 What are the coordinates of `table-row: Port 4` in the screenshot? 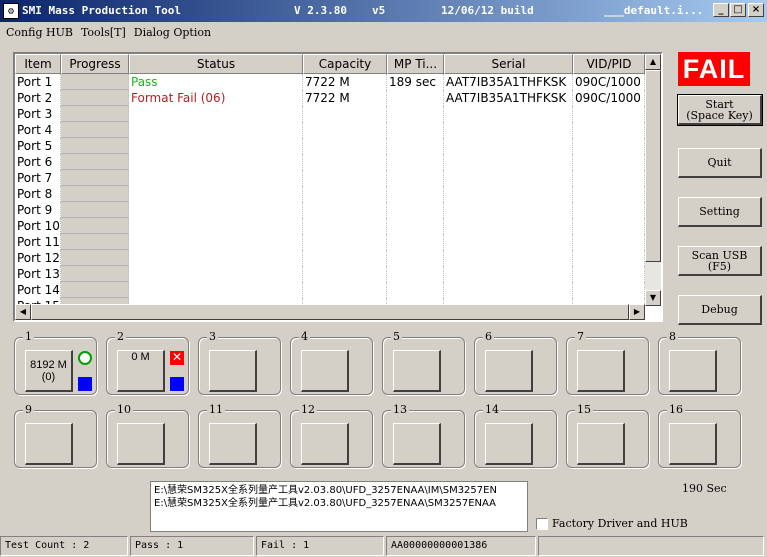 It's located at (330, 130).